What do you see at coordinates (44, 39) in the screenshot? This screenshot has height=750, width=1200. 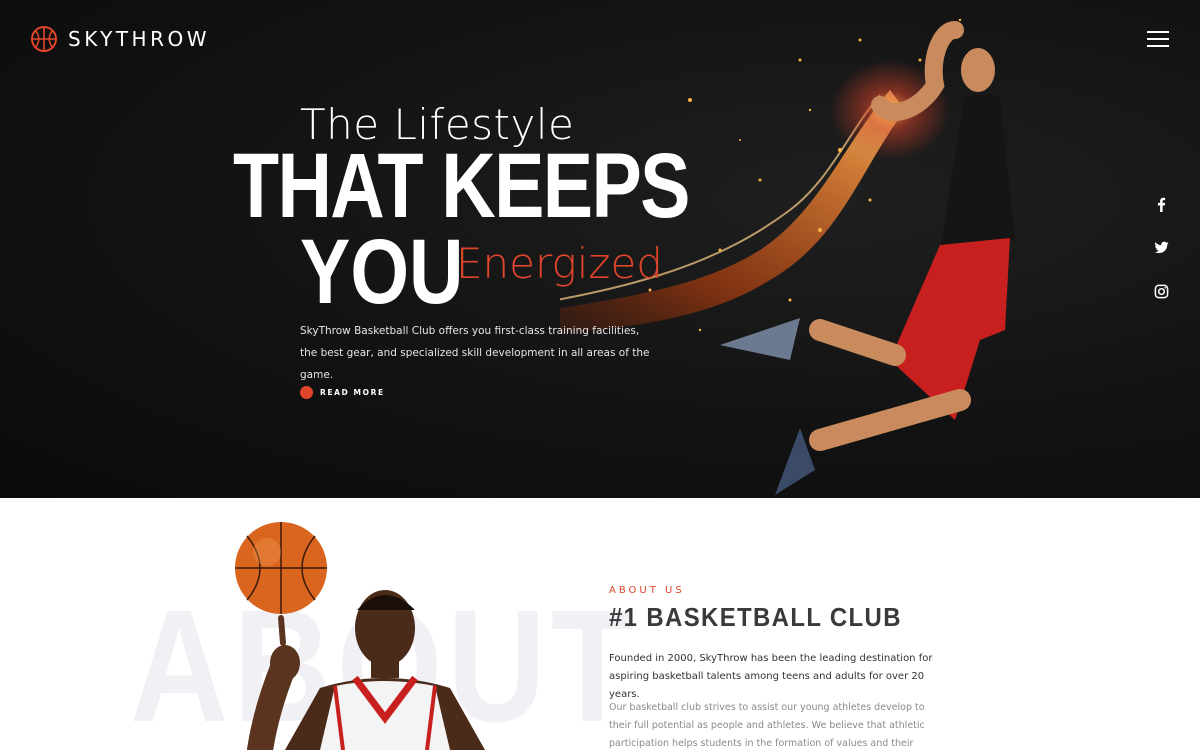 I see `basketball-logo-icon` at bounding box center [44, 39].